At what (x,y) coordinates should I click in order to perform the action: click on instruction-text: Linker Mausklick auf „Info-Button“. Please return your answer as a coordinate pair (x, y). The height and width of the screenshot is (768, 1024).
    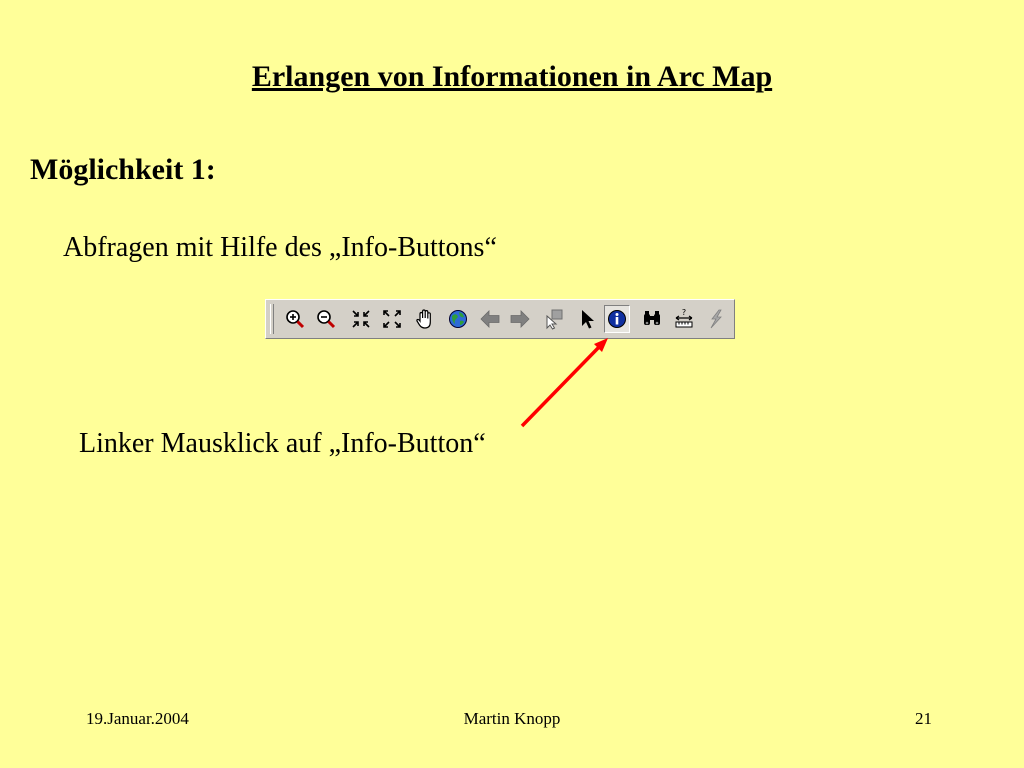
    Looking at the image, I should click on (282, 443).